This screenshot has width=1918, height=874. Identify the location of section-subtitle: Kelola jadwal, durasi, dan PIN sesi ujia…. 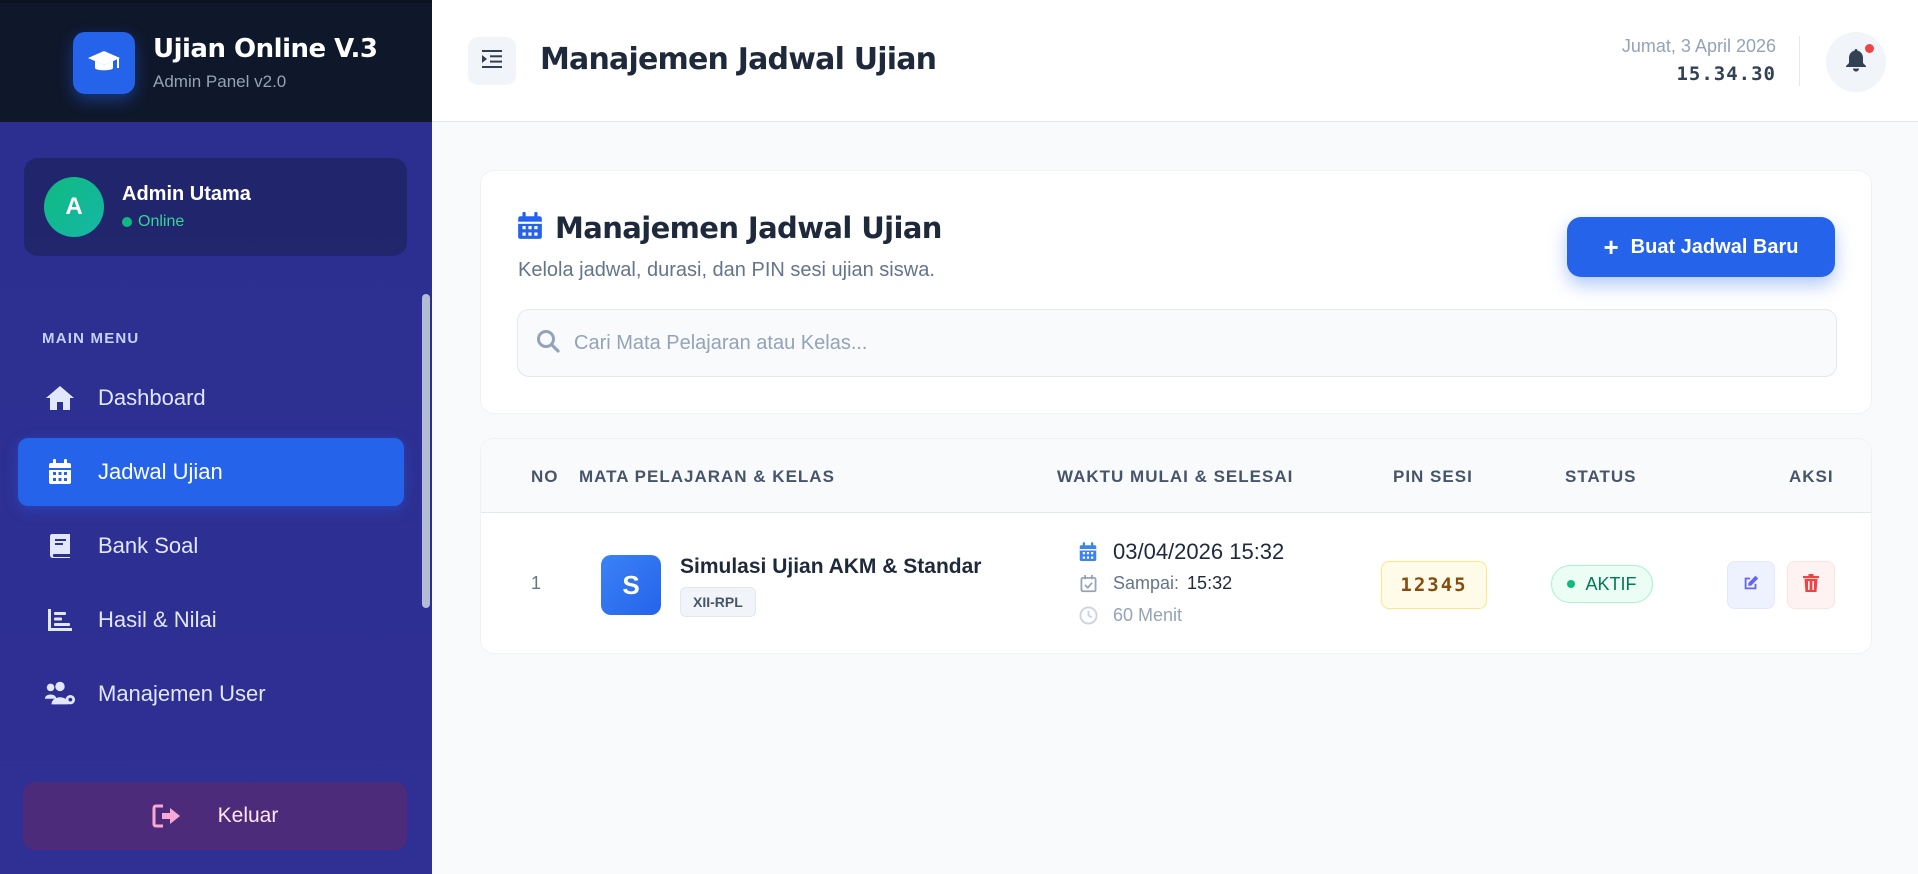
(726, 270).